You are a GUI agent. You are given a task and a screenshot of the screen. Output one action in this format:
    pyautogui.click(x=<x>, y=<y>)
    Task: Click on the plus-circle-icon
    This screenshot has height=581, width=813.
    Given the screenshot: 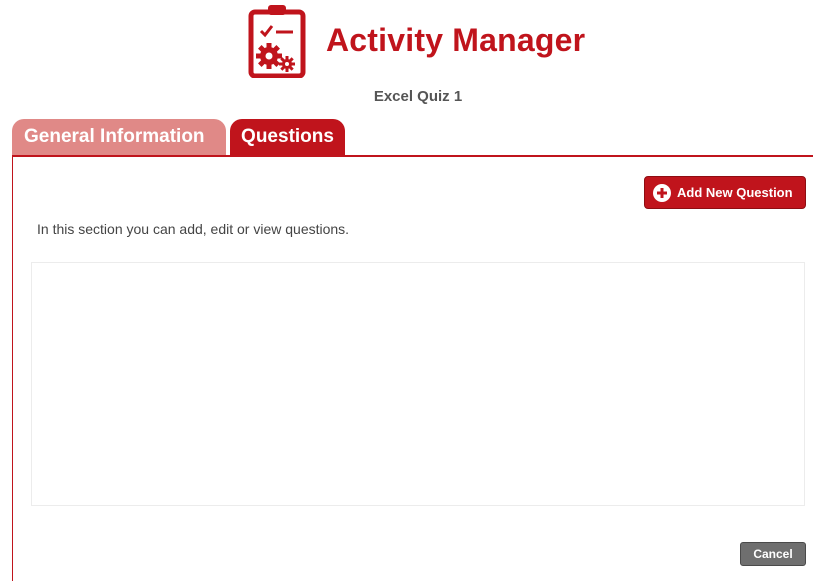 What is the action you would take?
    pyautogui.click(x=662, y=193)
    